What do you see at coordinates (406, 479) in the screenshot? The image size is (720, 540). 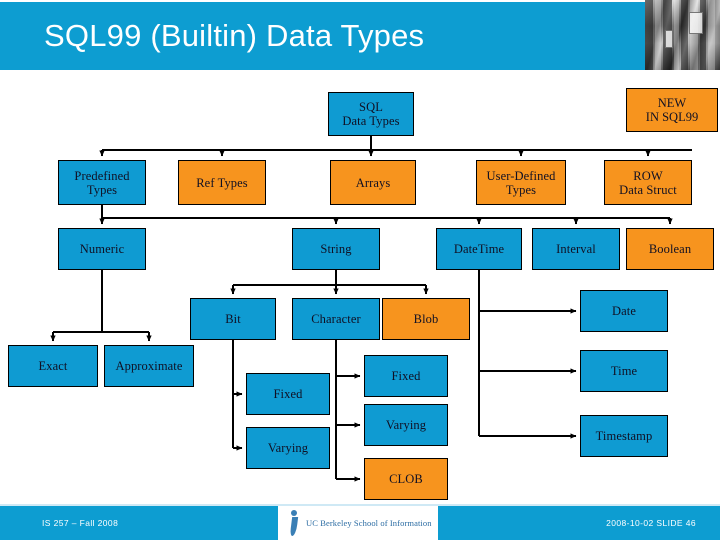 I see `node-clob: CLOB` at bounding box center [406, 479].